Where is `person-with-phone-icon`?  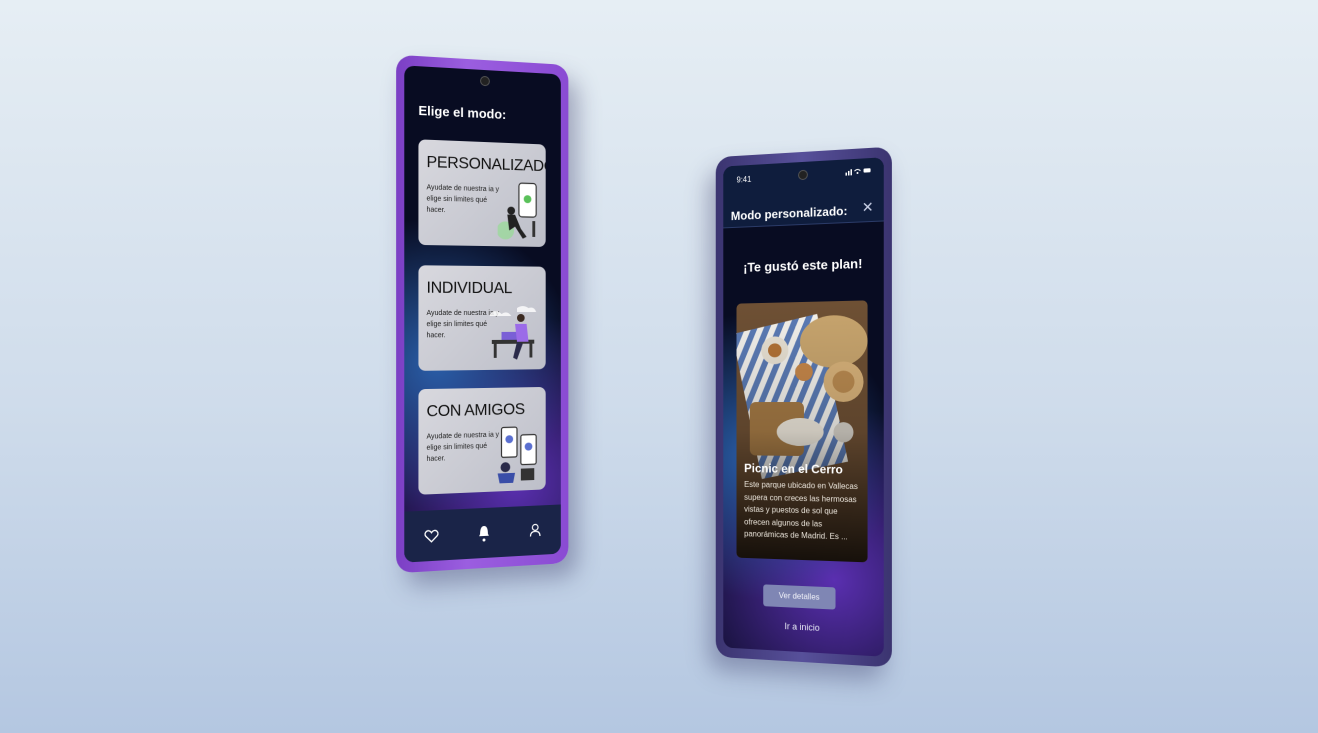
person-with-phone-icon is located at coordinates (519, 210).